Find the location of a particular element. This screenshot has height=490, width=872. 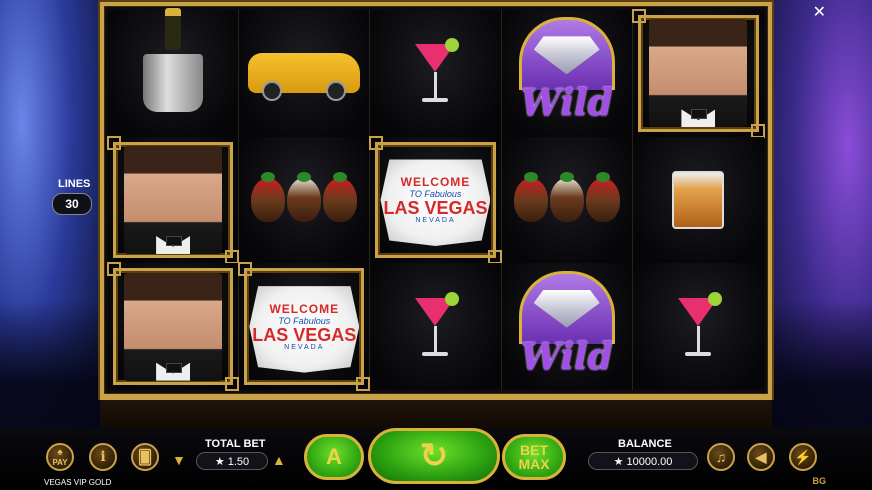

reel-4-row-1: Wild is located at coordinates (567, 73).